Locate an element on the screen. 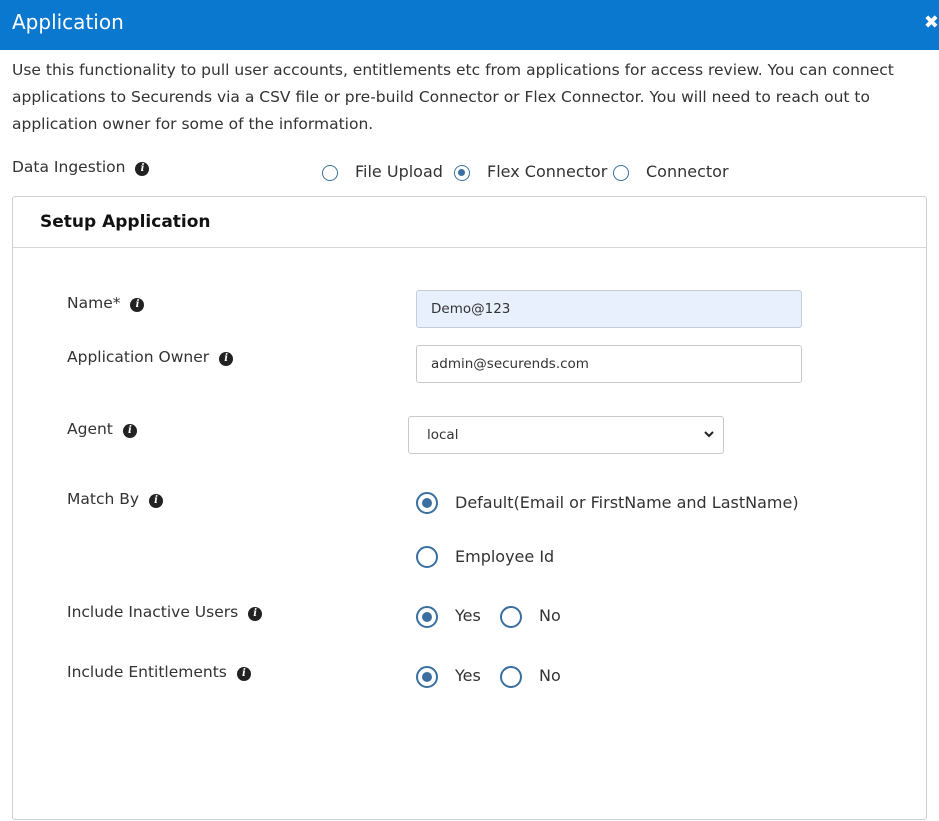 This screenshot has height=821, width=939. data-ingestion-label: Data Ingestion i is located at coordinates (81, 167).